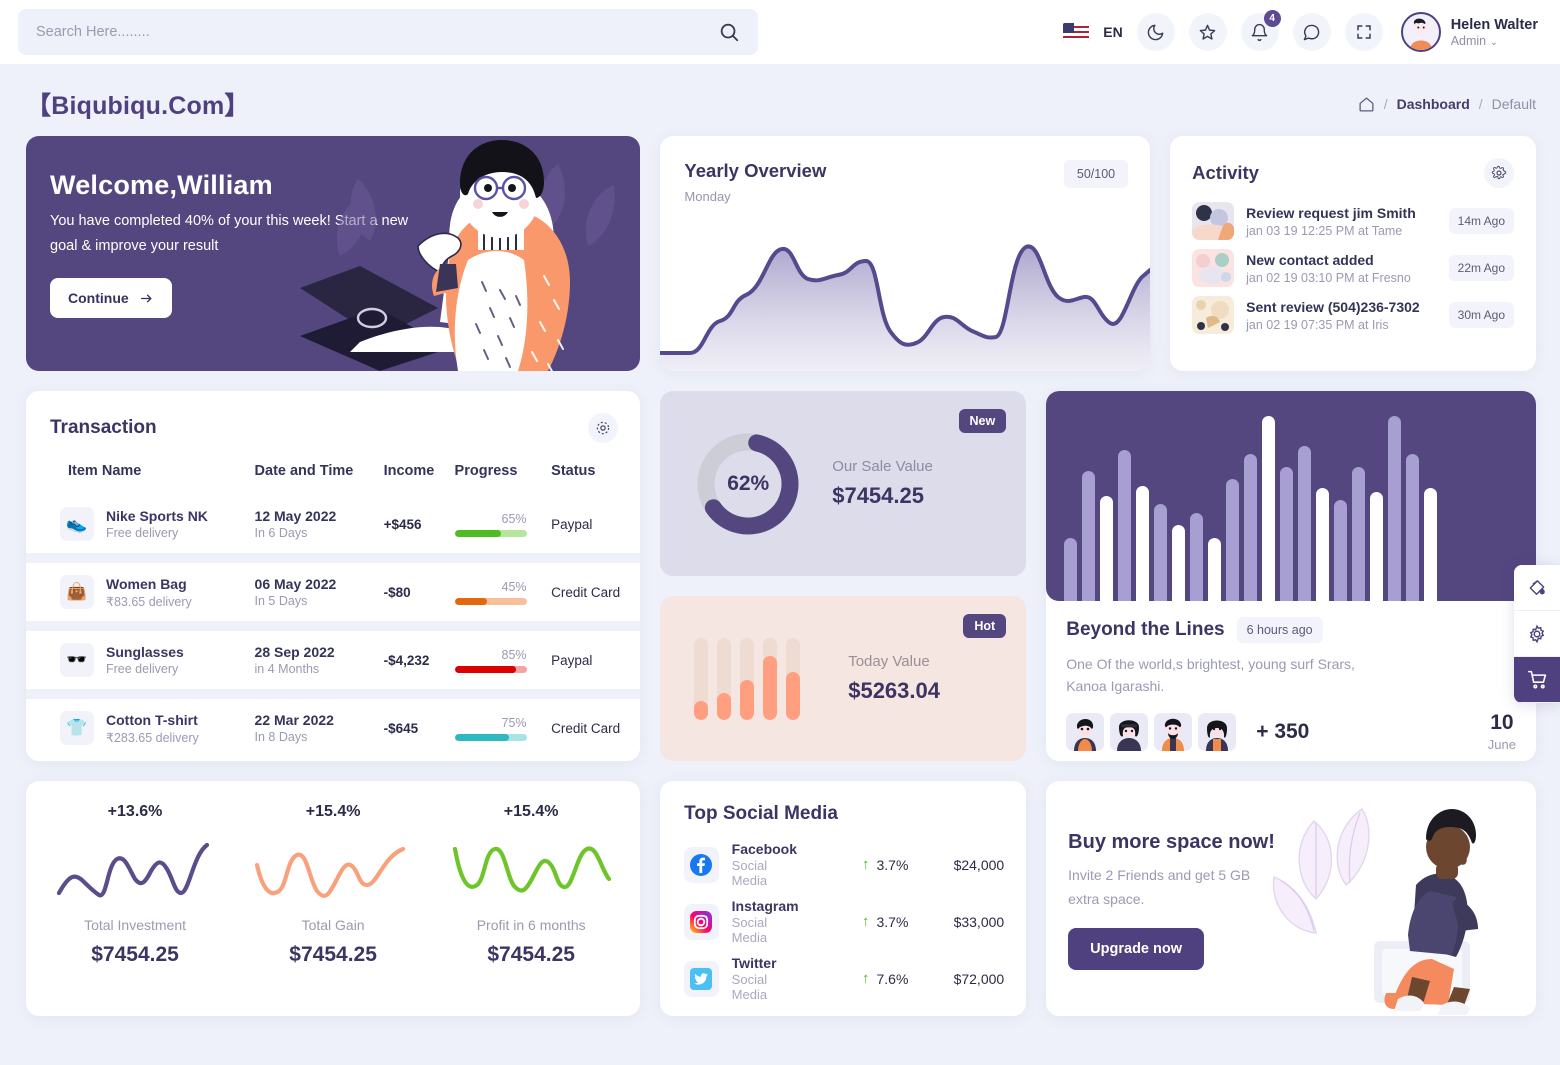 Image resolution: width=1560 pixels, height=1065 pixels. I want to click on stat-label: Profit in 6 months, so click(531, 925).